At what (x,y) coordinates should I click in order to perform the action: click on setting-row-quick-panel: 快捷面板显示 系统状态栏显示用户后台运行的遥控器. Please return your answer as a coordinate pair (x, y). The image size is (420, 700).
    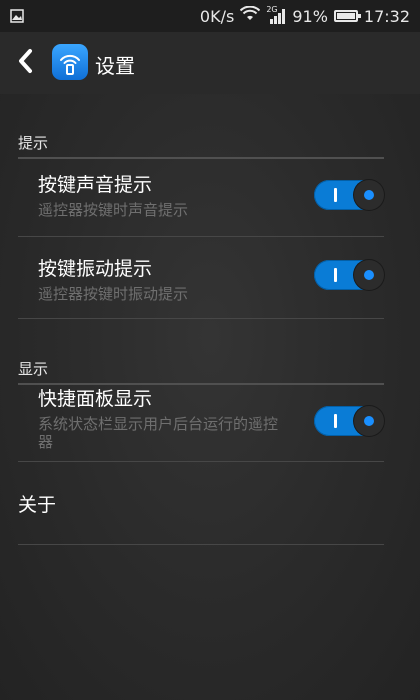
    Looking at the image, I should click on (201, 423).